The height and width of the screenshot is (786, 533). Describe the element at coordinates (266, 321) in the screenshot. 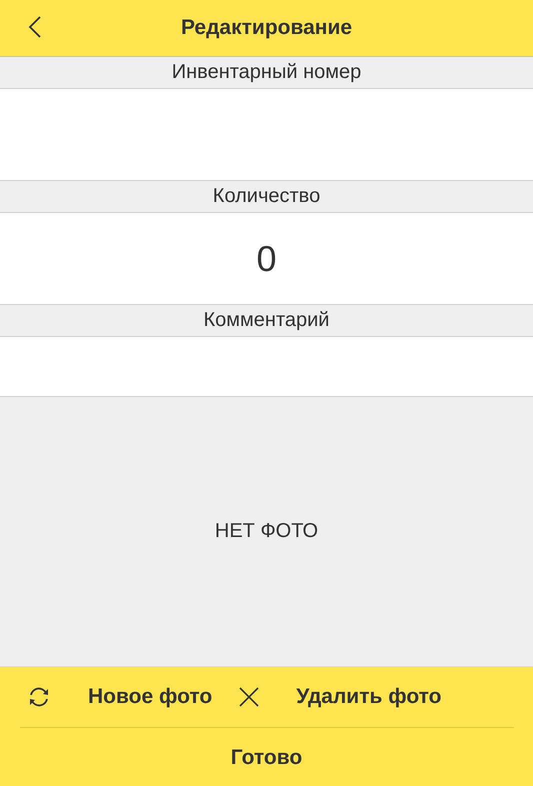

I see `field-label: Комментарий` at that location.